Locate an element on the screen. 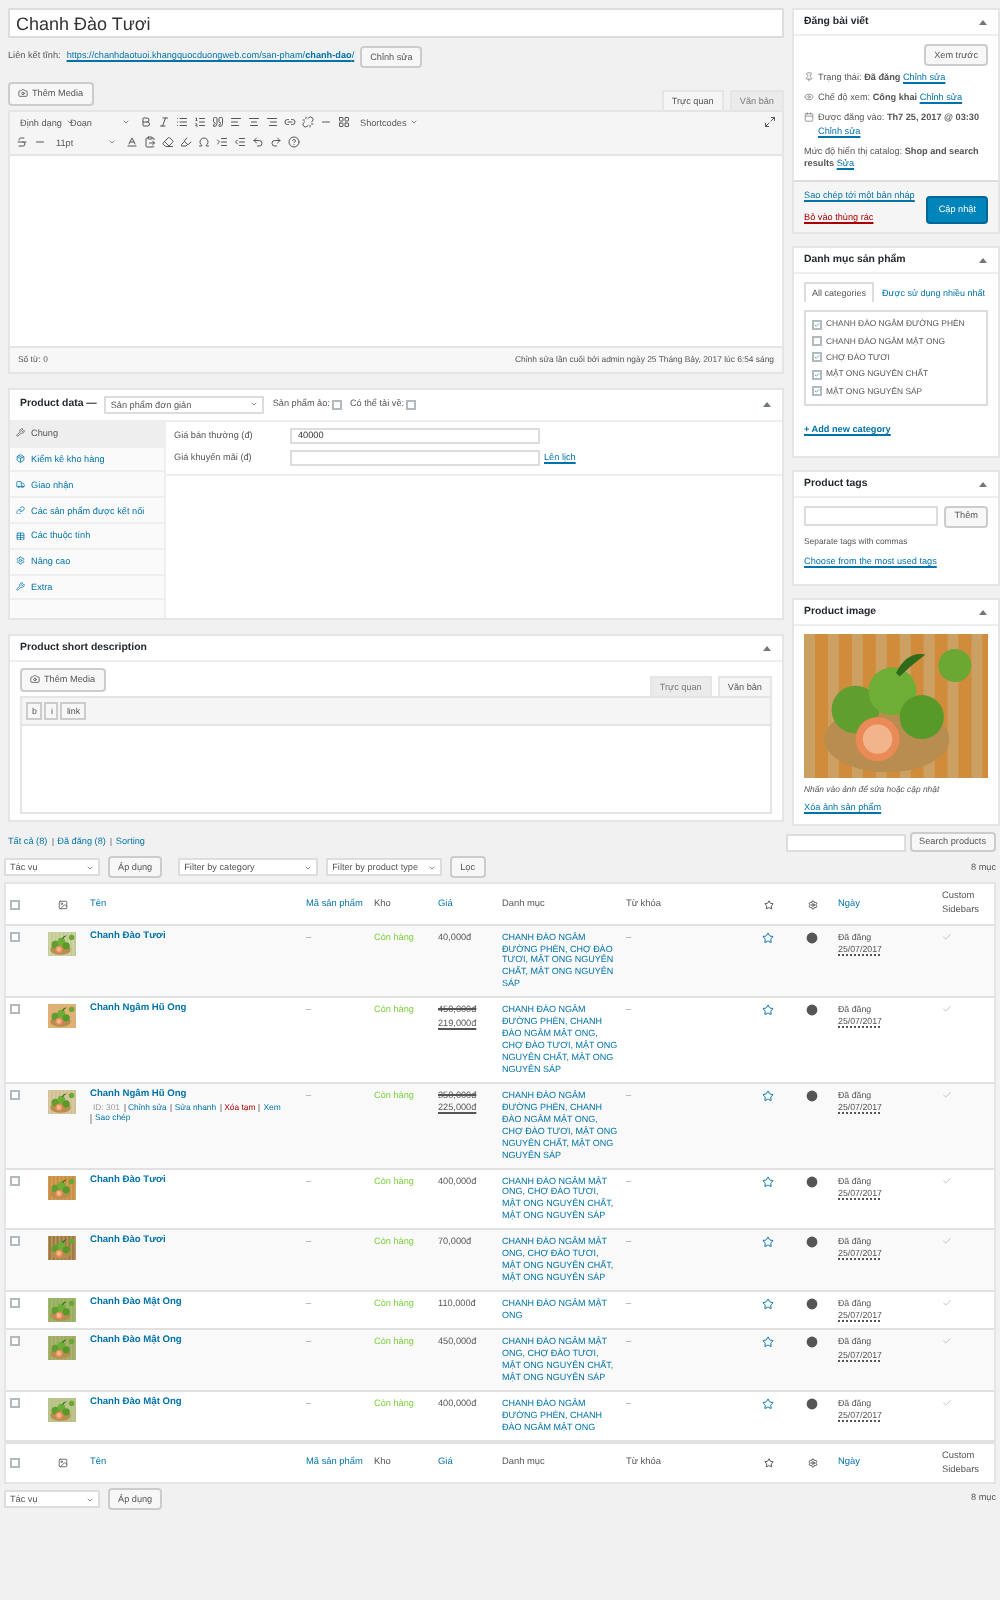 The width and height of the screenshot is (1000, 1600). redo-icon is located at coordinates (276, 142).